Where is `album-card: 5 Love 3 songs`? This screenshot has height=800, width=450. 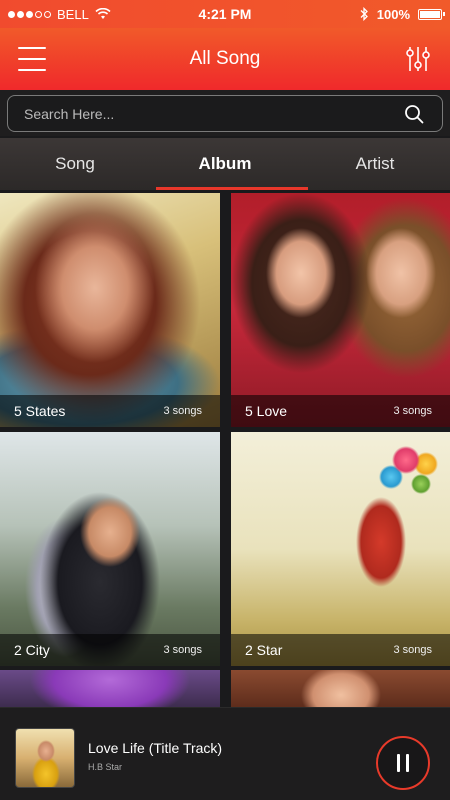
album-card: 5 Love 3 songs is located at coordinates (340, 310).